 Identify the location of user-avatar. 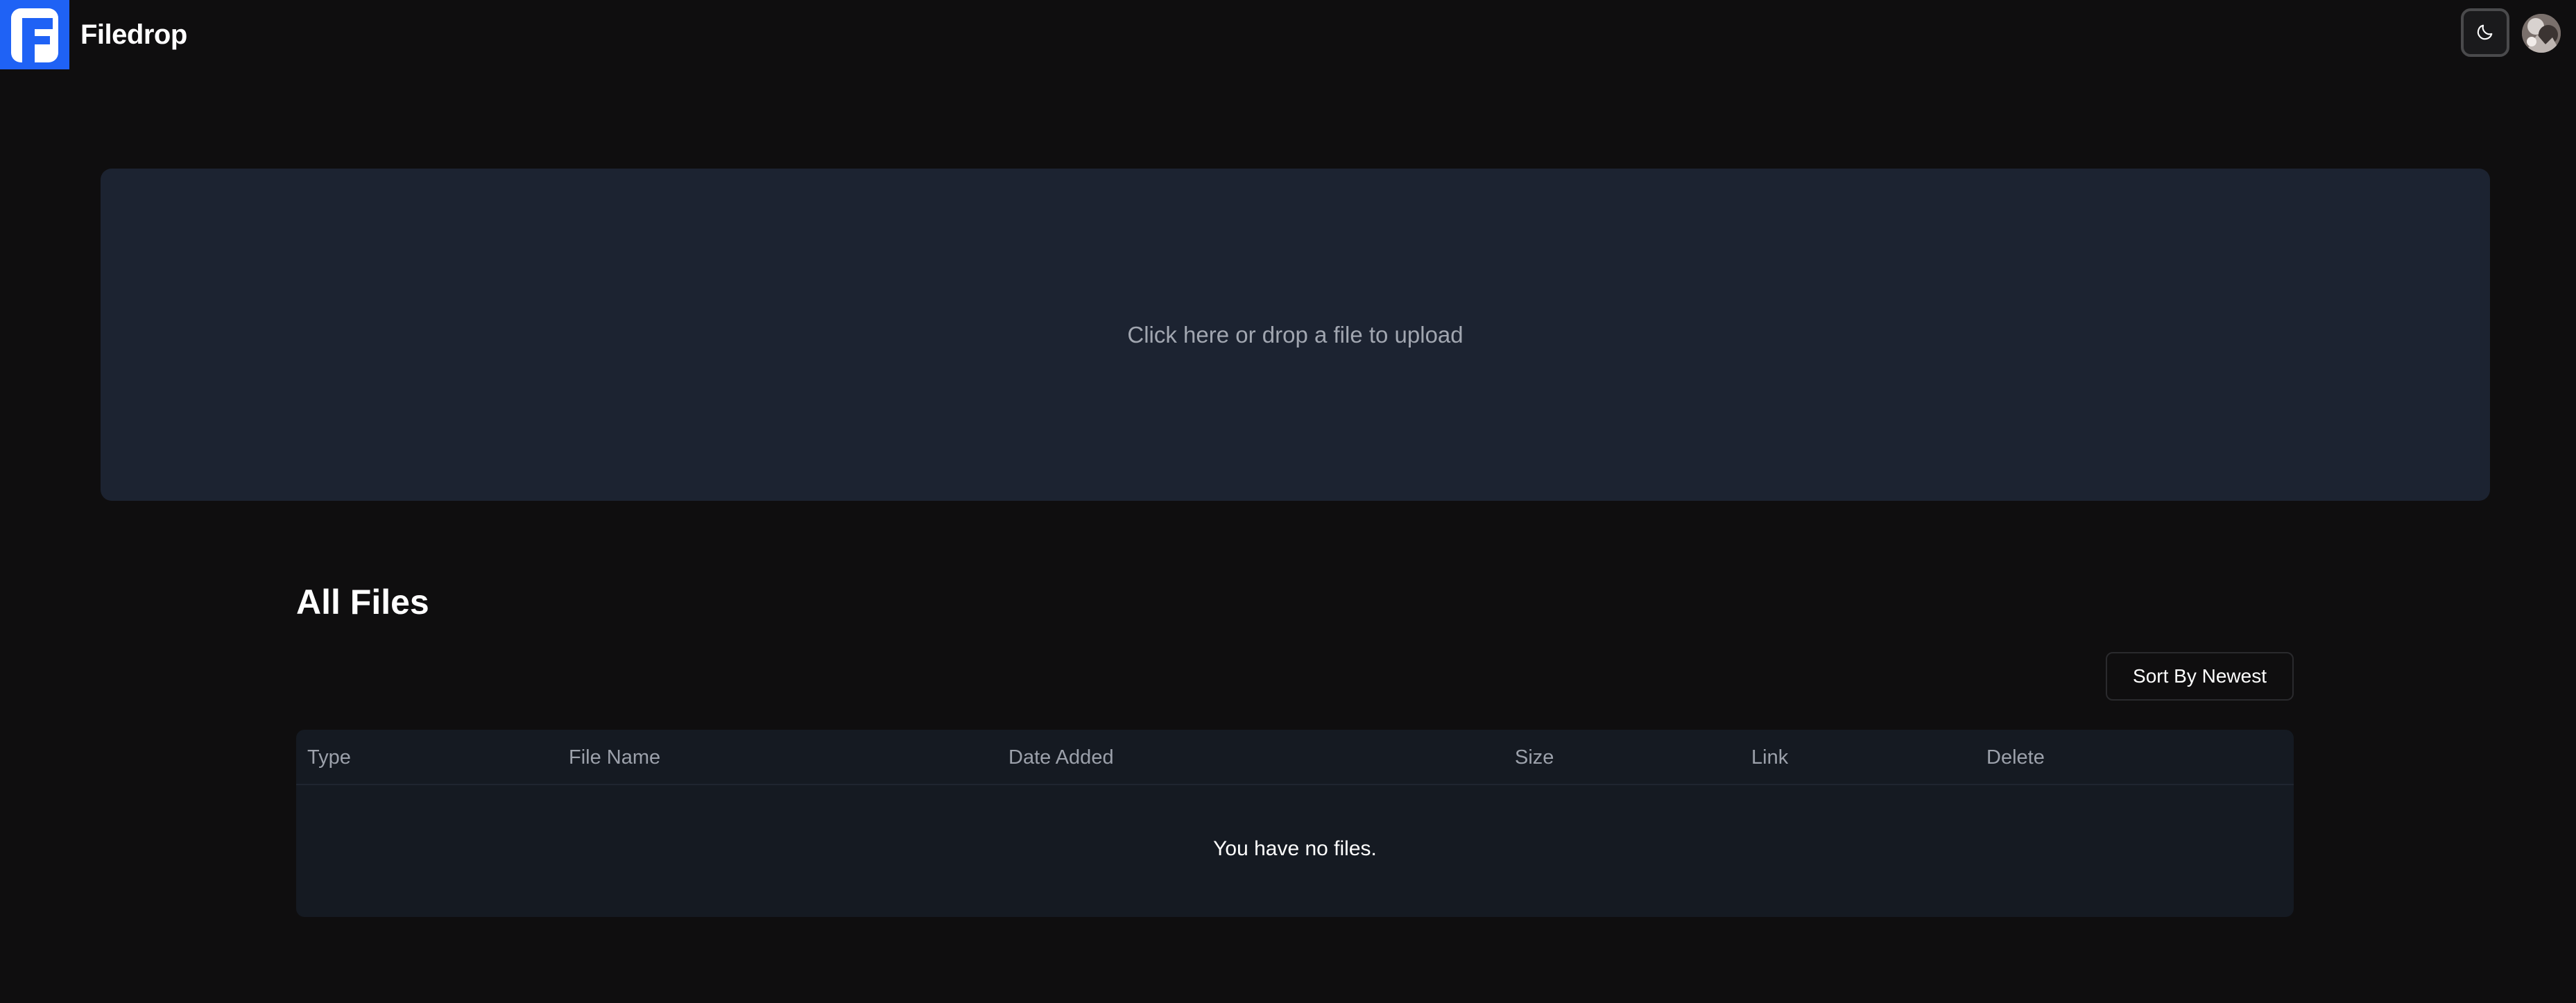
(2541, 33).